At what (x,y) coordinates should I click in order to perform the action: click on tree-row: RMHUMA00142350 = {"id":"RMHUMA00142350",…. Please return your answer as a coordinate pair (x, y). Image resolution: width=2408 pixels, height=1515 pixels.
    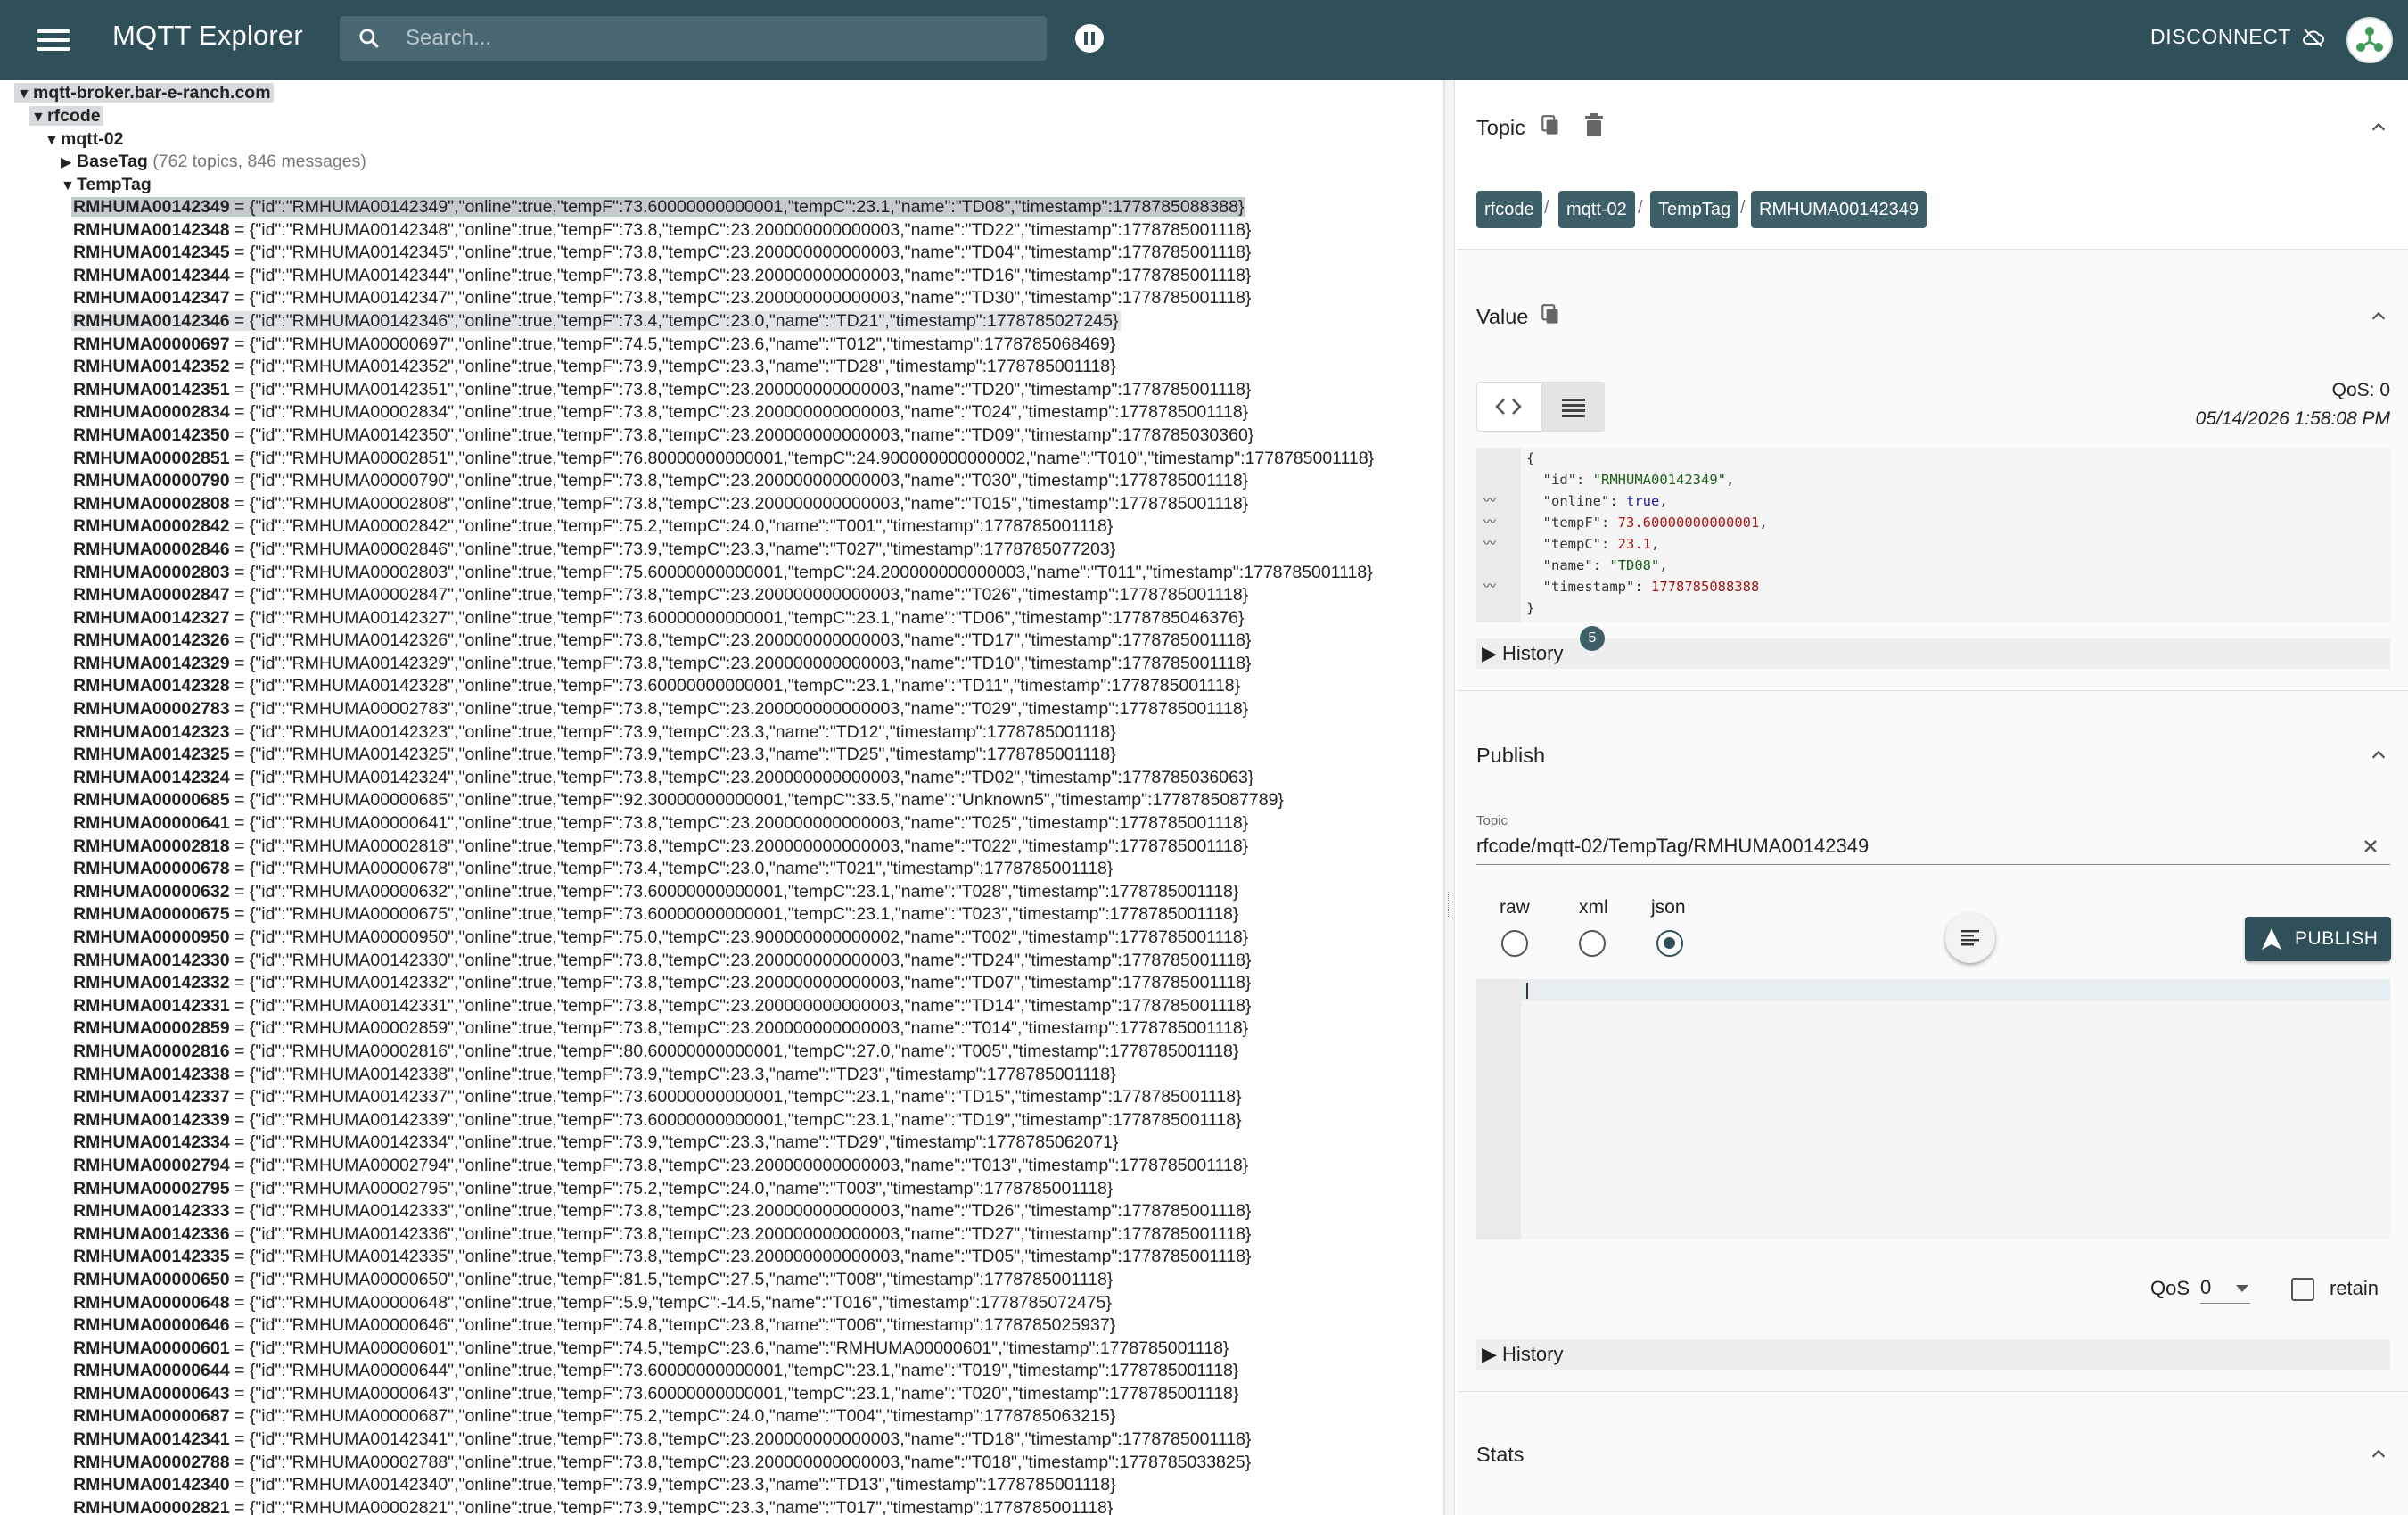
    Looking at the image, I should click on (724, 436).